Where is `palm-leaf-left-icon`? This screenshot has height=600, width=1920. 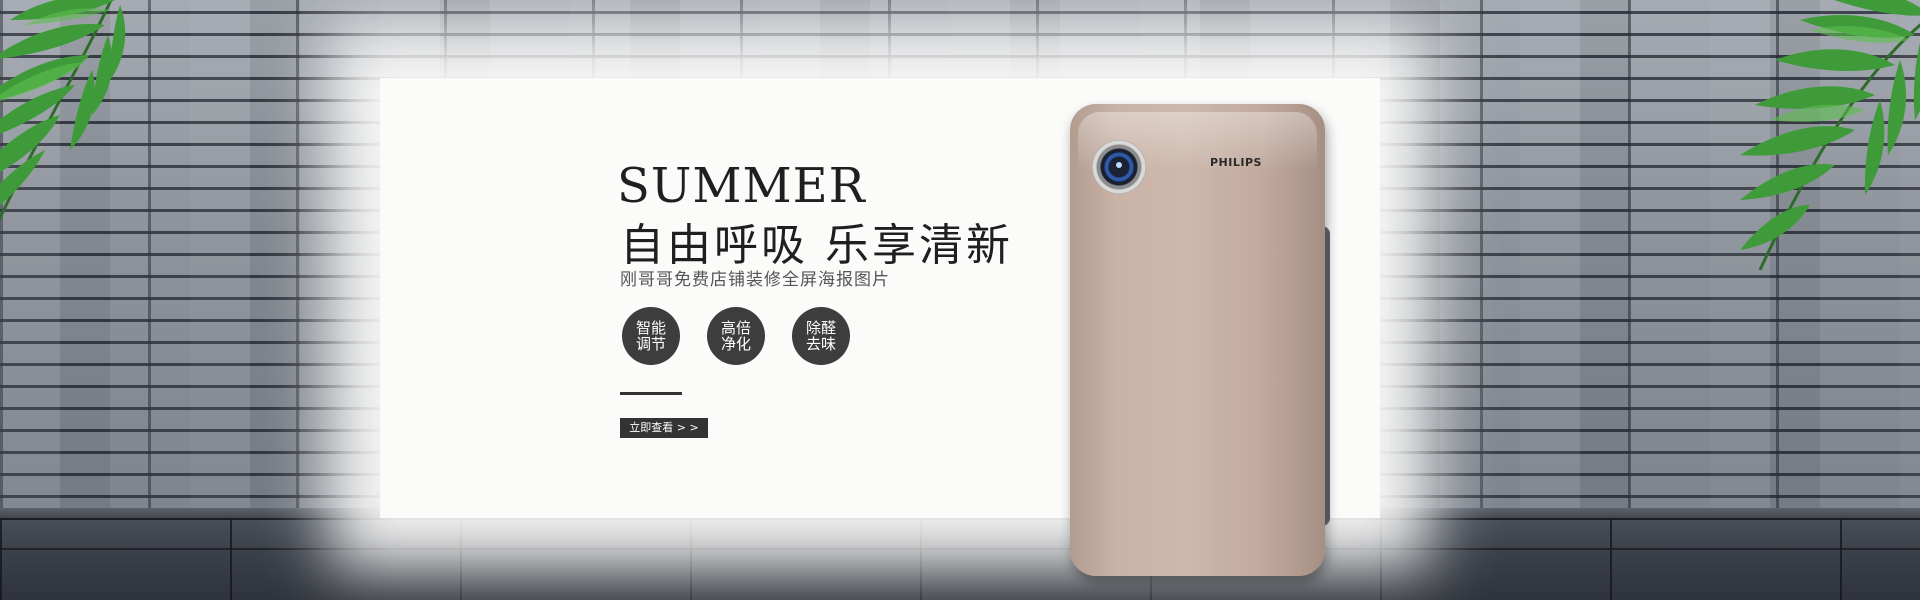 palm-leaf-left-icon is located at coordinates (63, 111).